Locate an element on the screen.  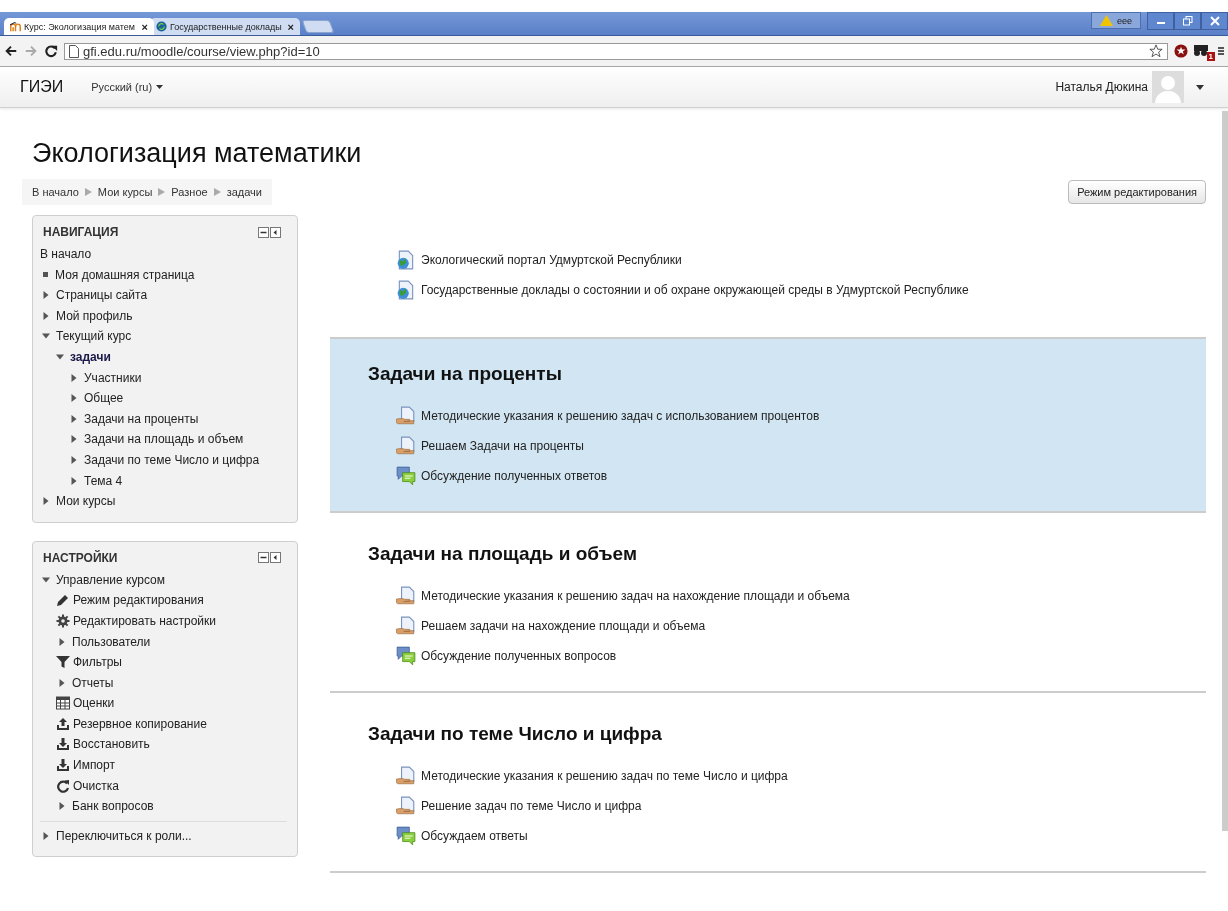
upload-icon is located at coordinates (63, 723).